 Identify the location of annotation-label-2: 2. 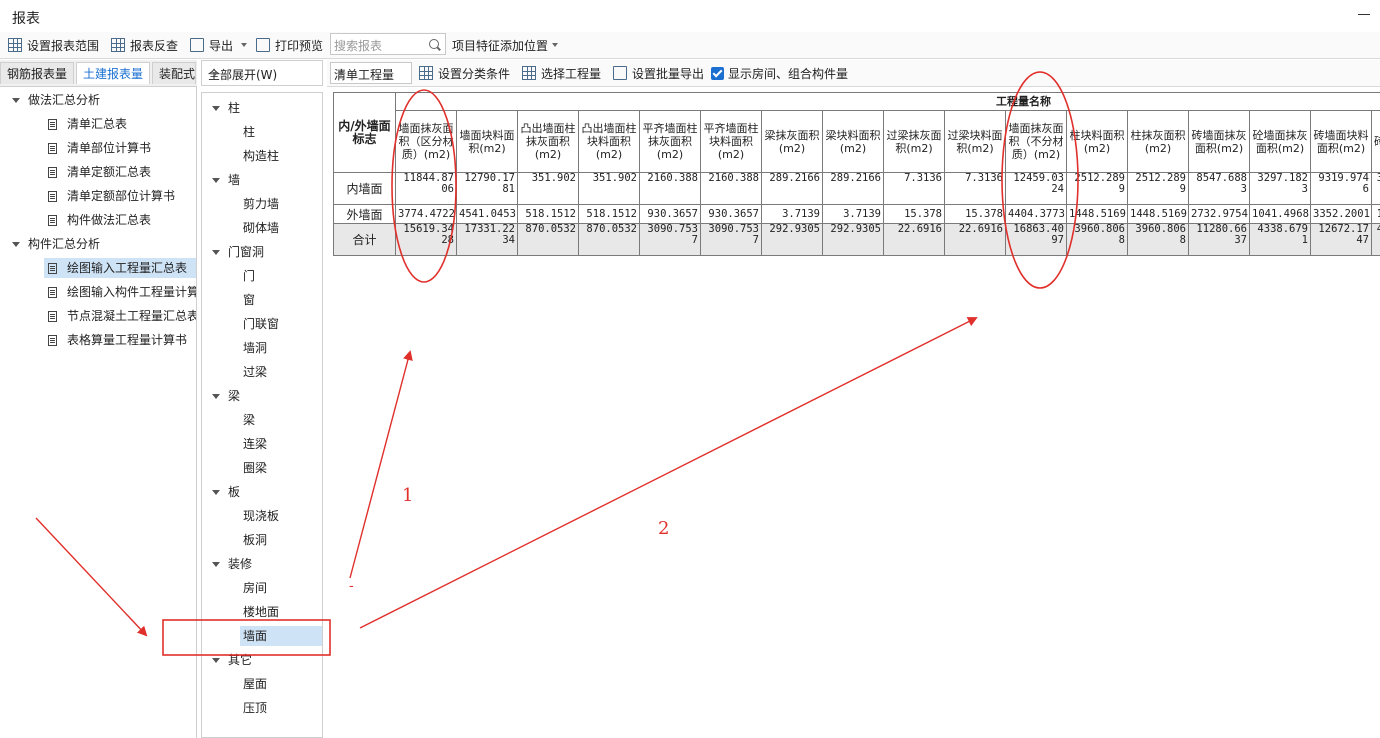
(664, 528).